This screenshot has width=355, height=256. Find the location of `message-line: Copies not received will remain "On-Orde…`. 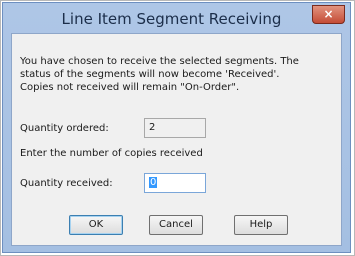

message-line: Copies not received will remain "On-Orde… is located at coordinates (130, 87).